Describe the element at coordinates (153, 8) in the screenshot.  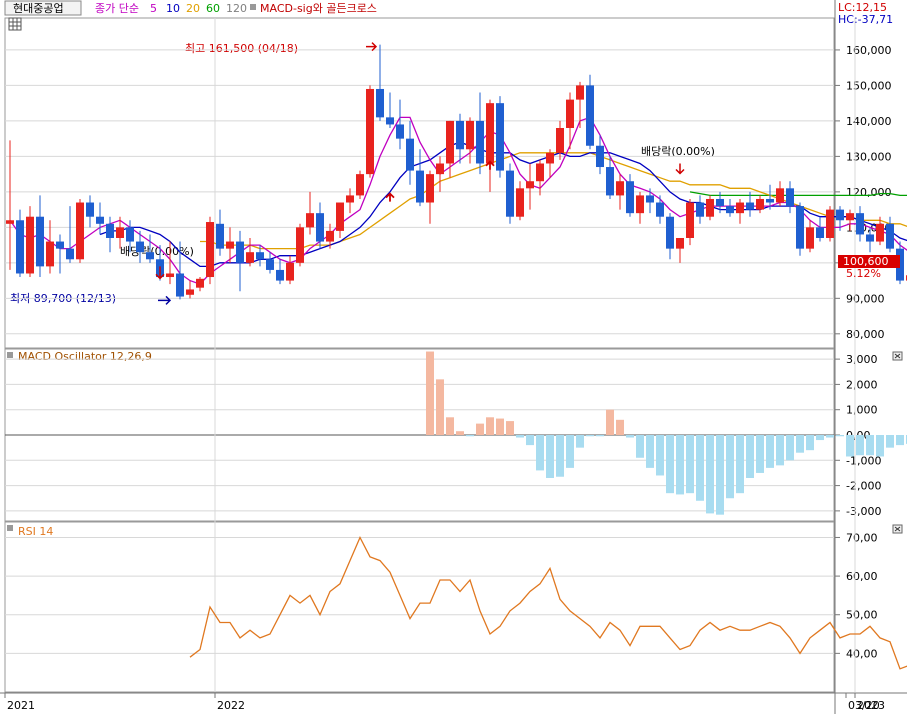
I see `ma-legend-5: 5` at that location.